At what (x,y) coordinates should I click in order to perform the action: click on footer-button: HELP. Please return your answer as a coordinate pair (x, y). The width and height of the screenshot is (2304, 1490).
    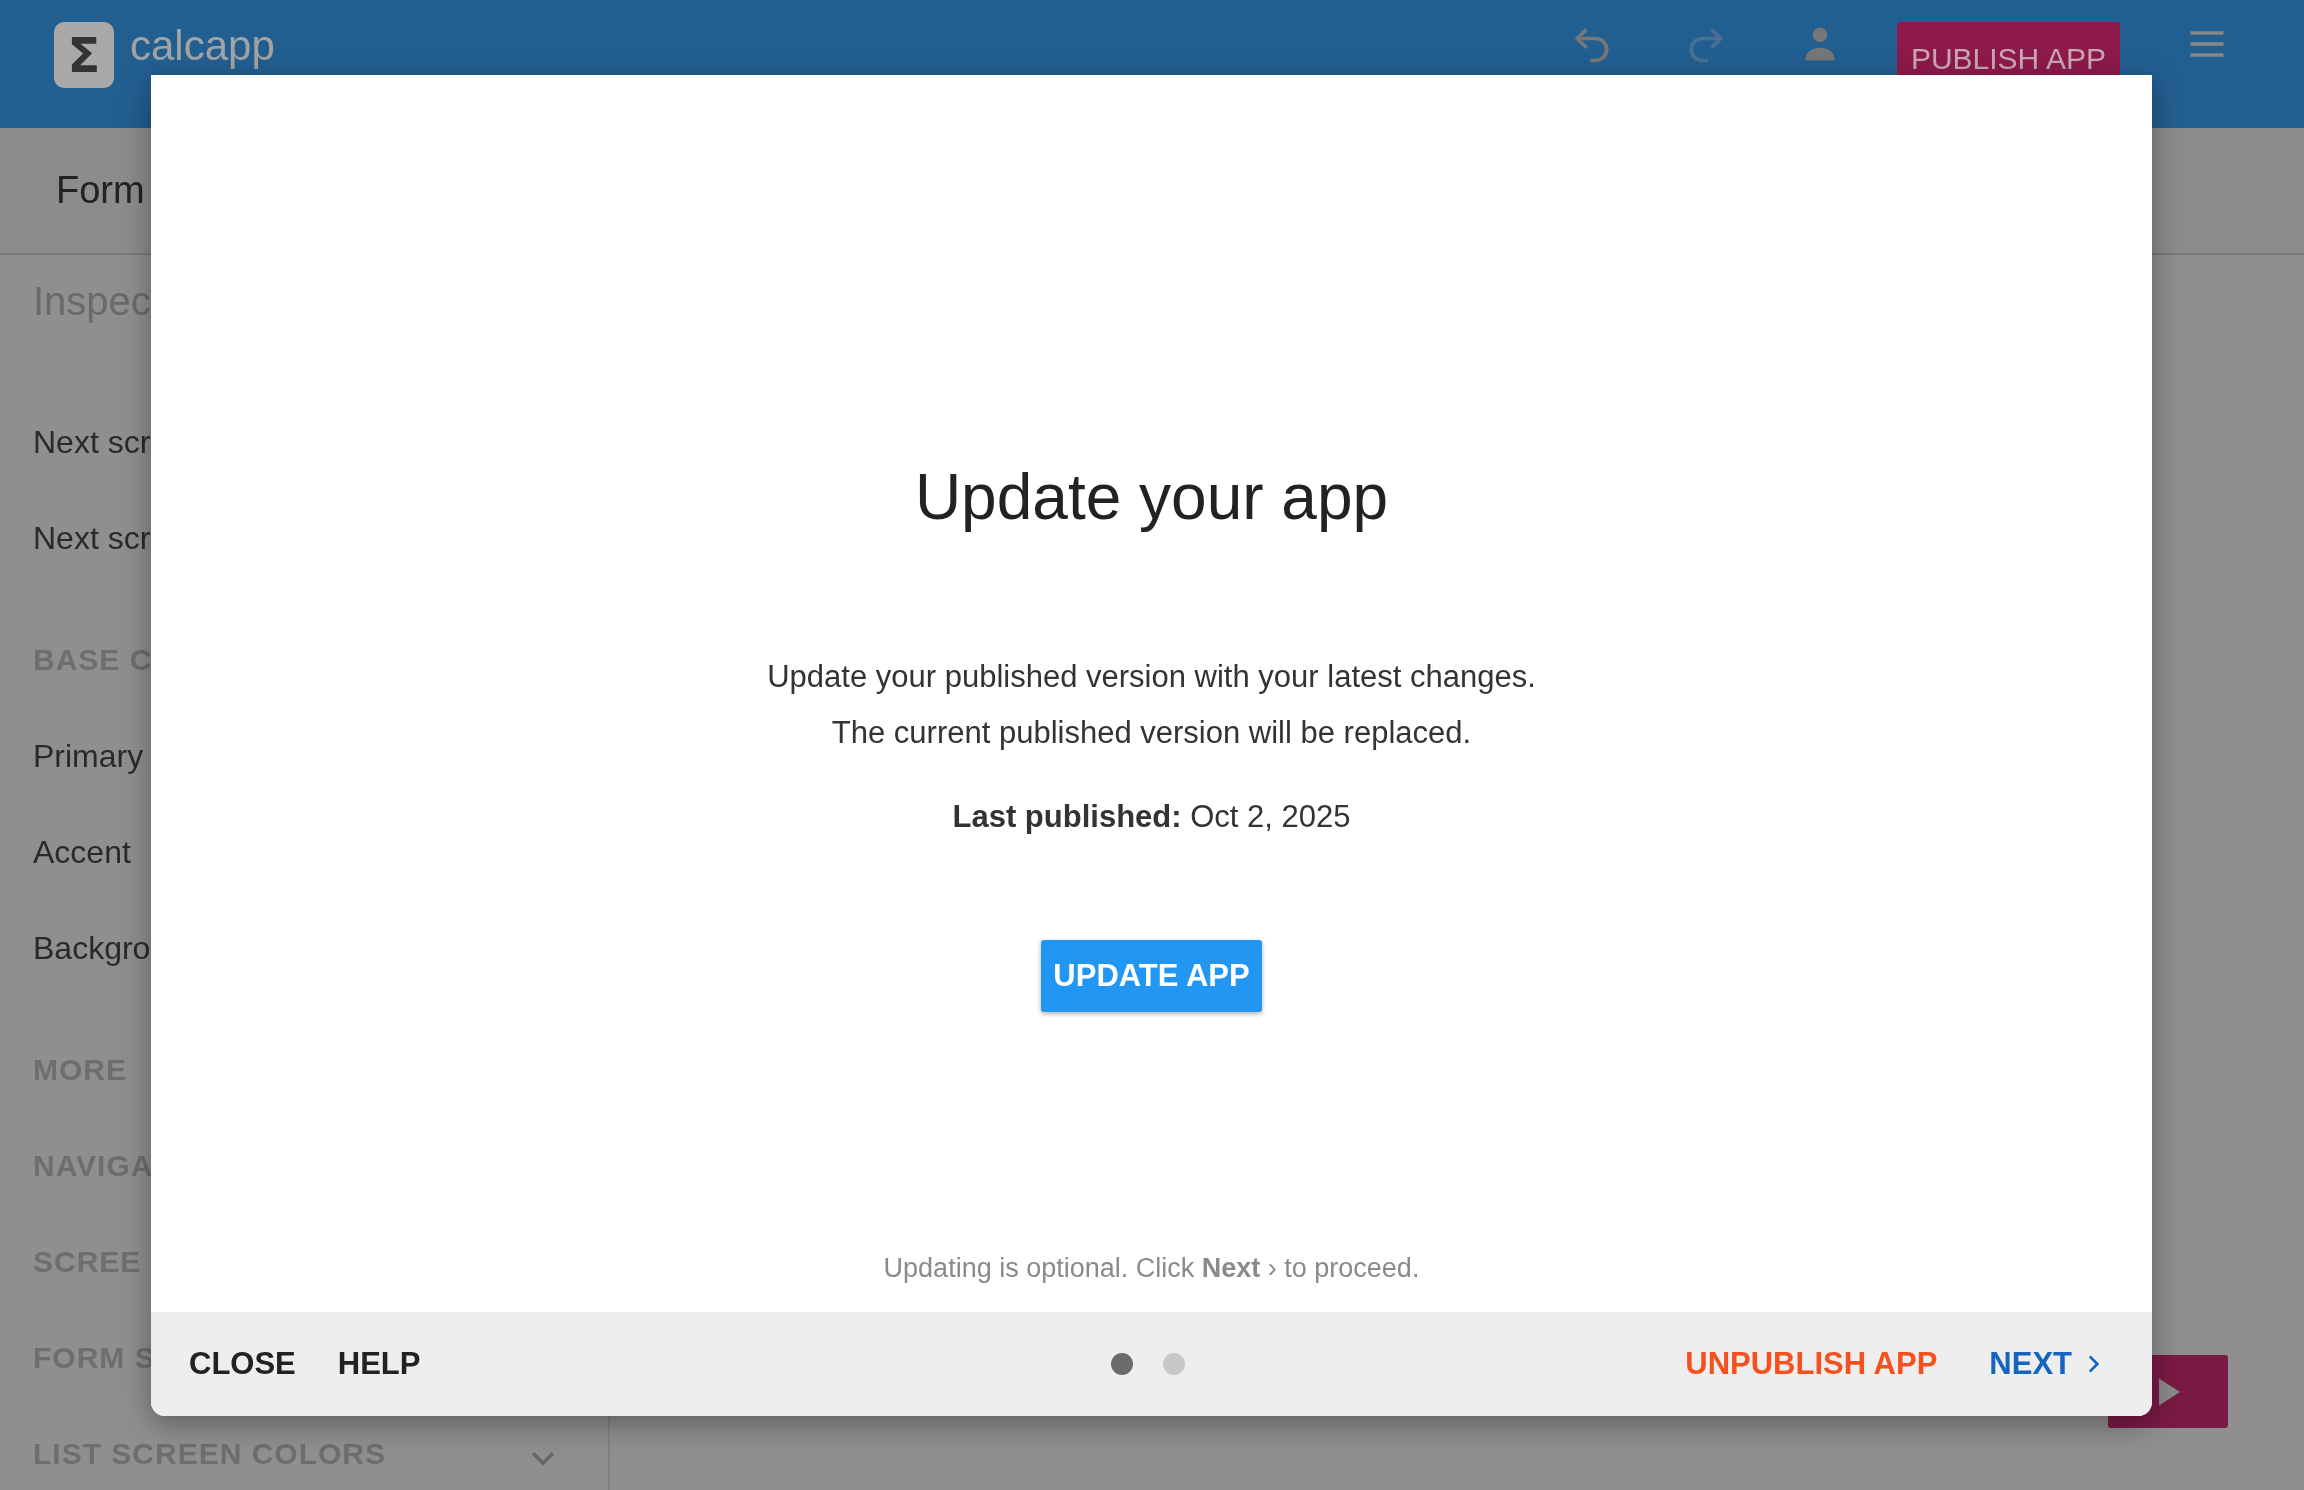
    Looking at the image, I should click on (379, 1364).